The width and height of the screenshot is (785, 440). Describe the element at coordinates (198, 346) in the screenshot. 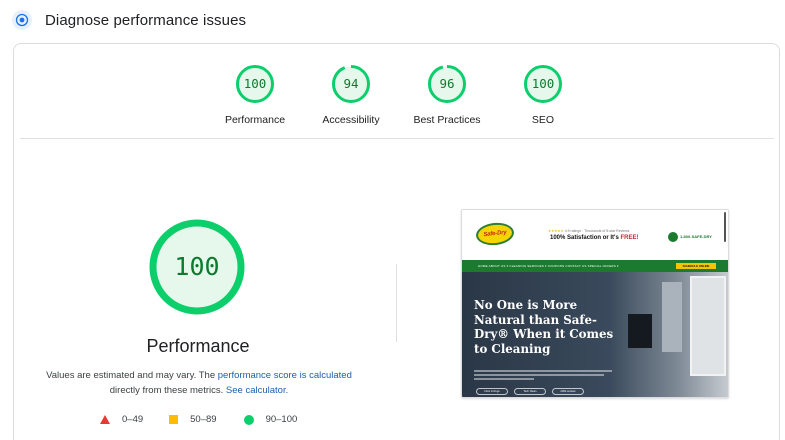

I see `performance-title: Performance` at that location.